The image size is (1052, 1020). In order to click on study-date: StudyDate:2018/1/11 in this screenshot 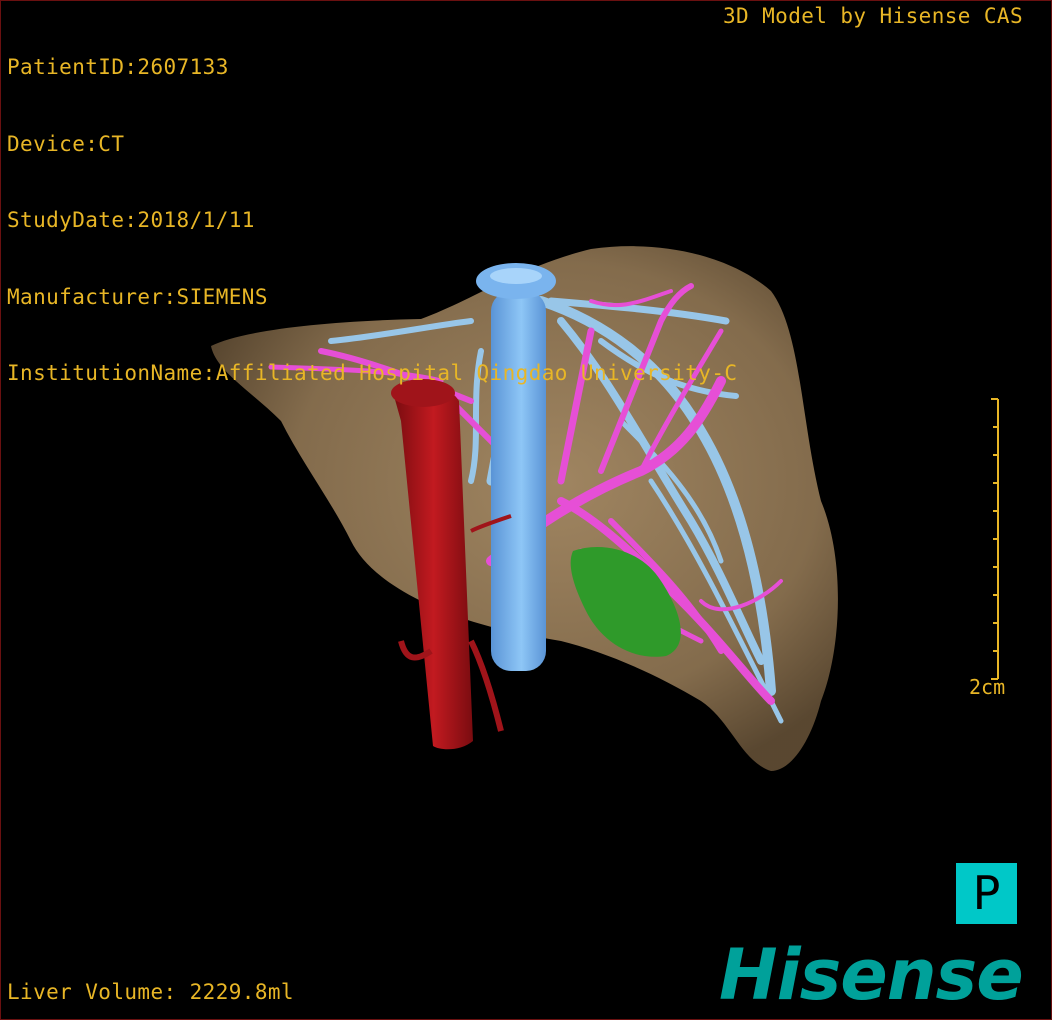, I will do `click(131, 220)`.